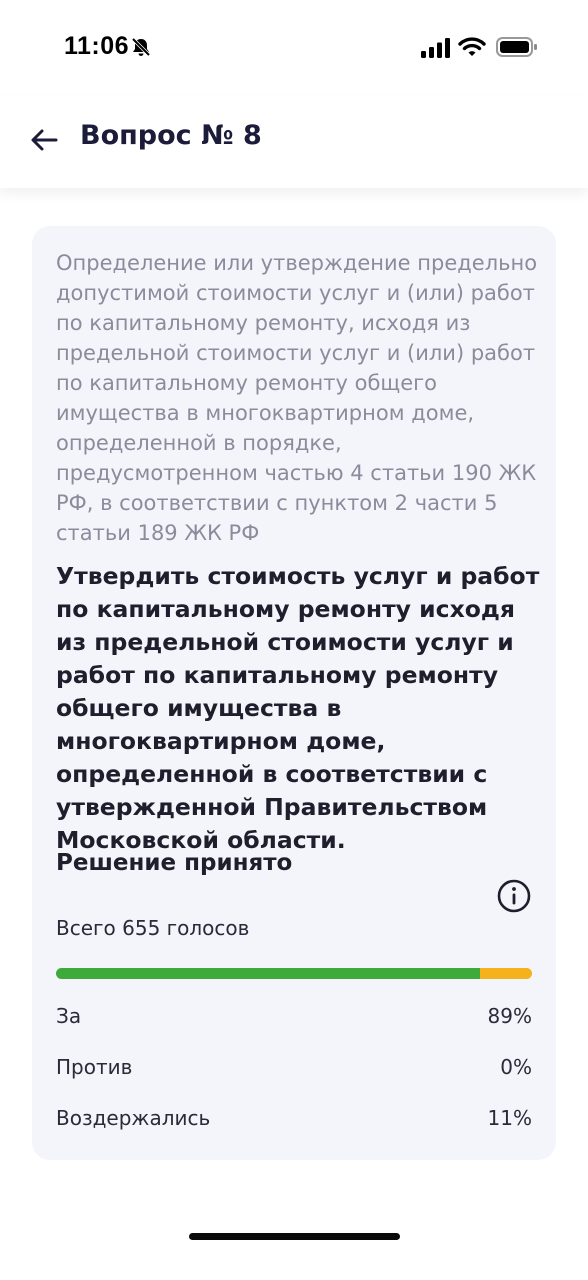 The height and width of the screenshot is (1280, 588). I want to click on back-button, so click(44, 140).